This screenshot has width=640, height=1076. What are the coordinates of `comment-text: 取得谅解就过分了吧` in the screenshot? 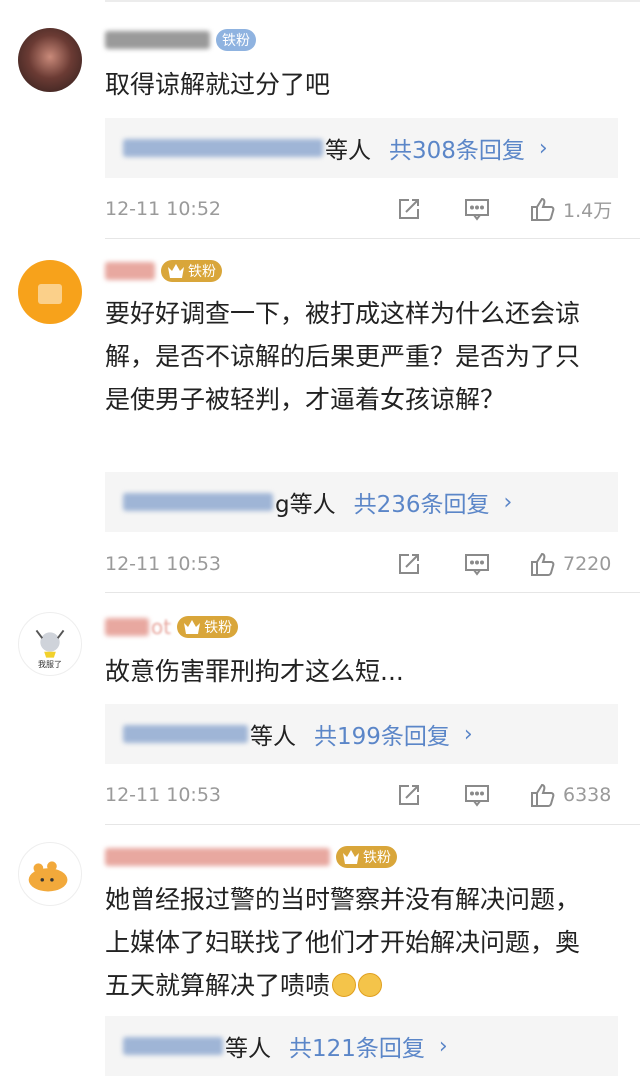 It's located at (218, 84).